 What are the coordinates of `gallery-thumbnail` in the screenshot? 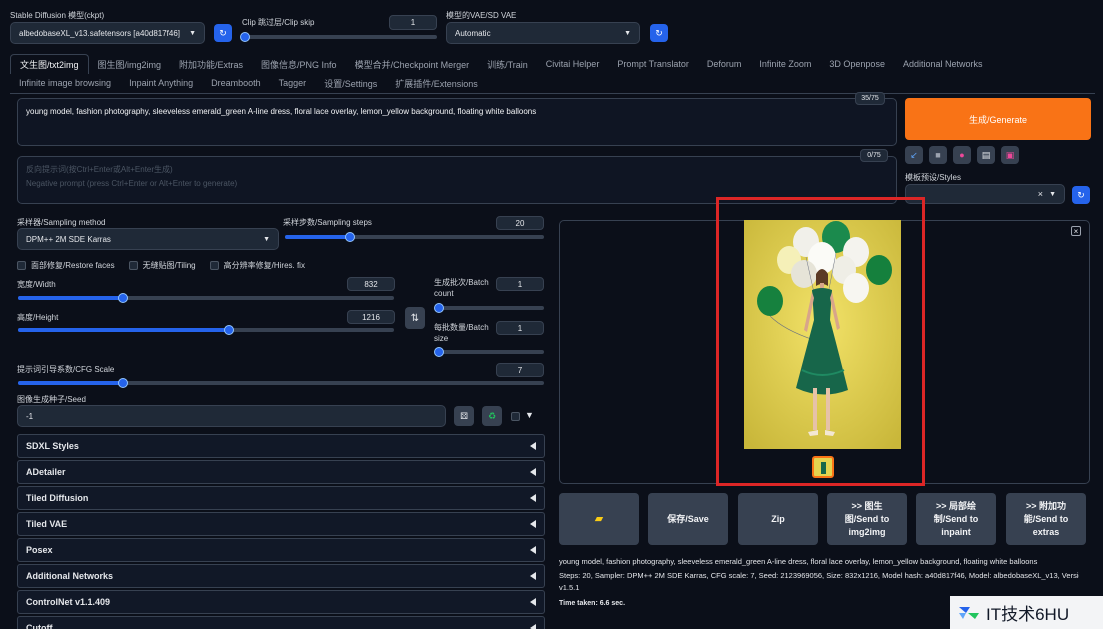 It's located at (823, 467).